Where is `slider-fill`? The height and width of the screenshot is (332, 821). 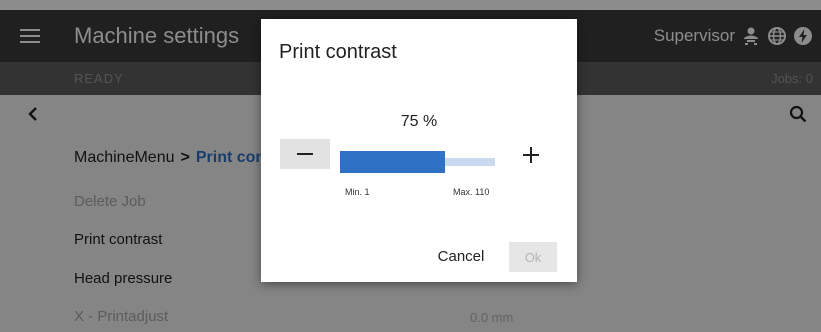 slider-fill is located at coordinates (393, 162).